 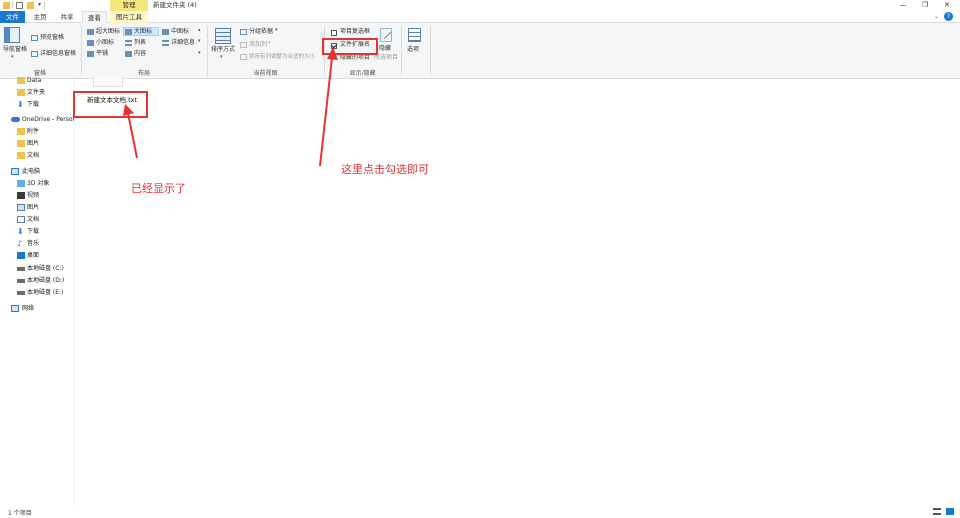 What do you see at coordinates (158, 188) in the screenshot?
I see `annotation-shown-text: 已经显示了` at bounding box center [158, 188].